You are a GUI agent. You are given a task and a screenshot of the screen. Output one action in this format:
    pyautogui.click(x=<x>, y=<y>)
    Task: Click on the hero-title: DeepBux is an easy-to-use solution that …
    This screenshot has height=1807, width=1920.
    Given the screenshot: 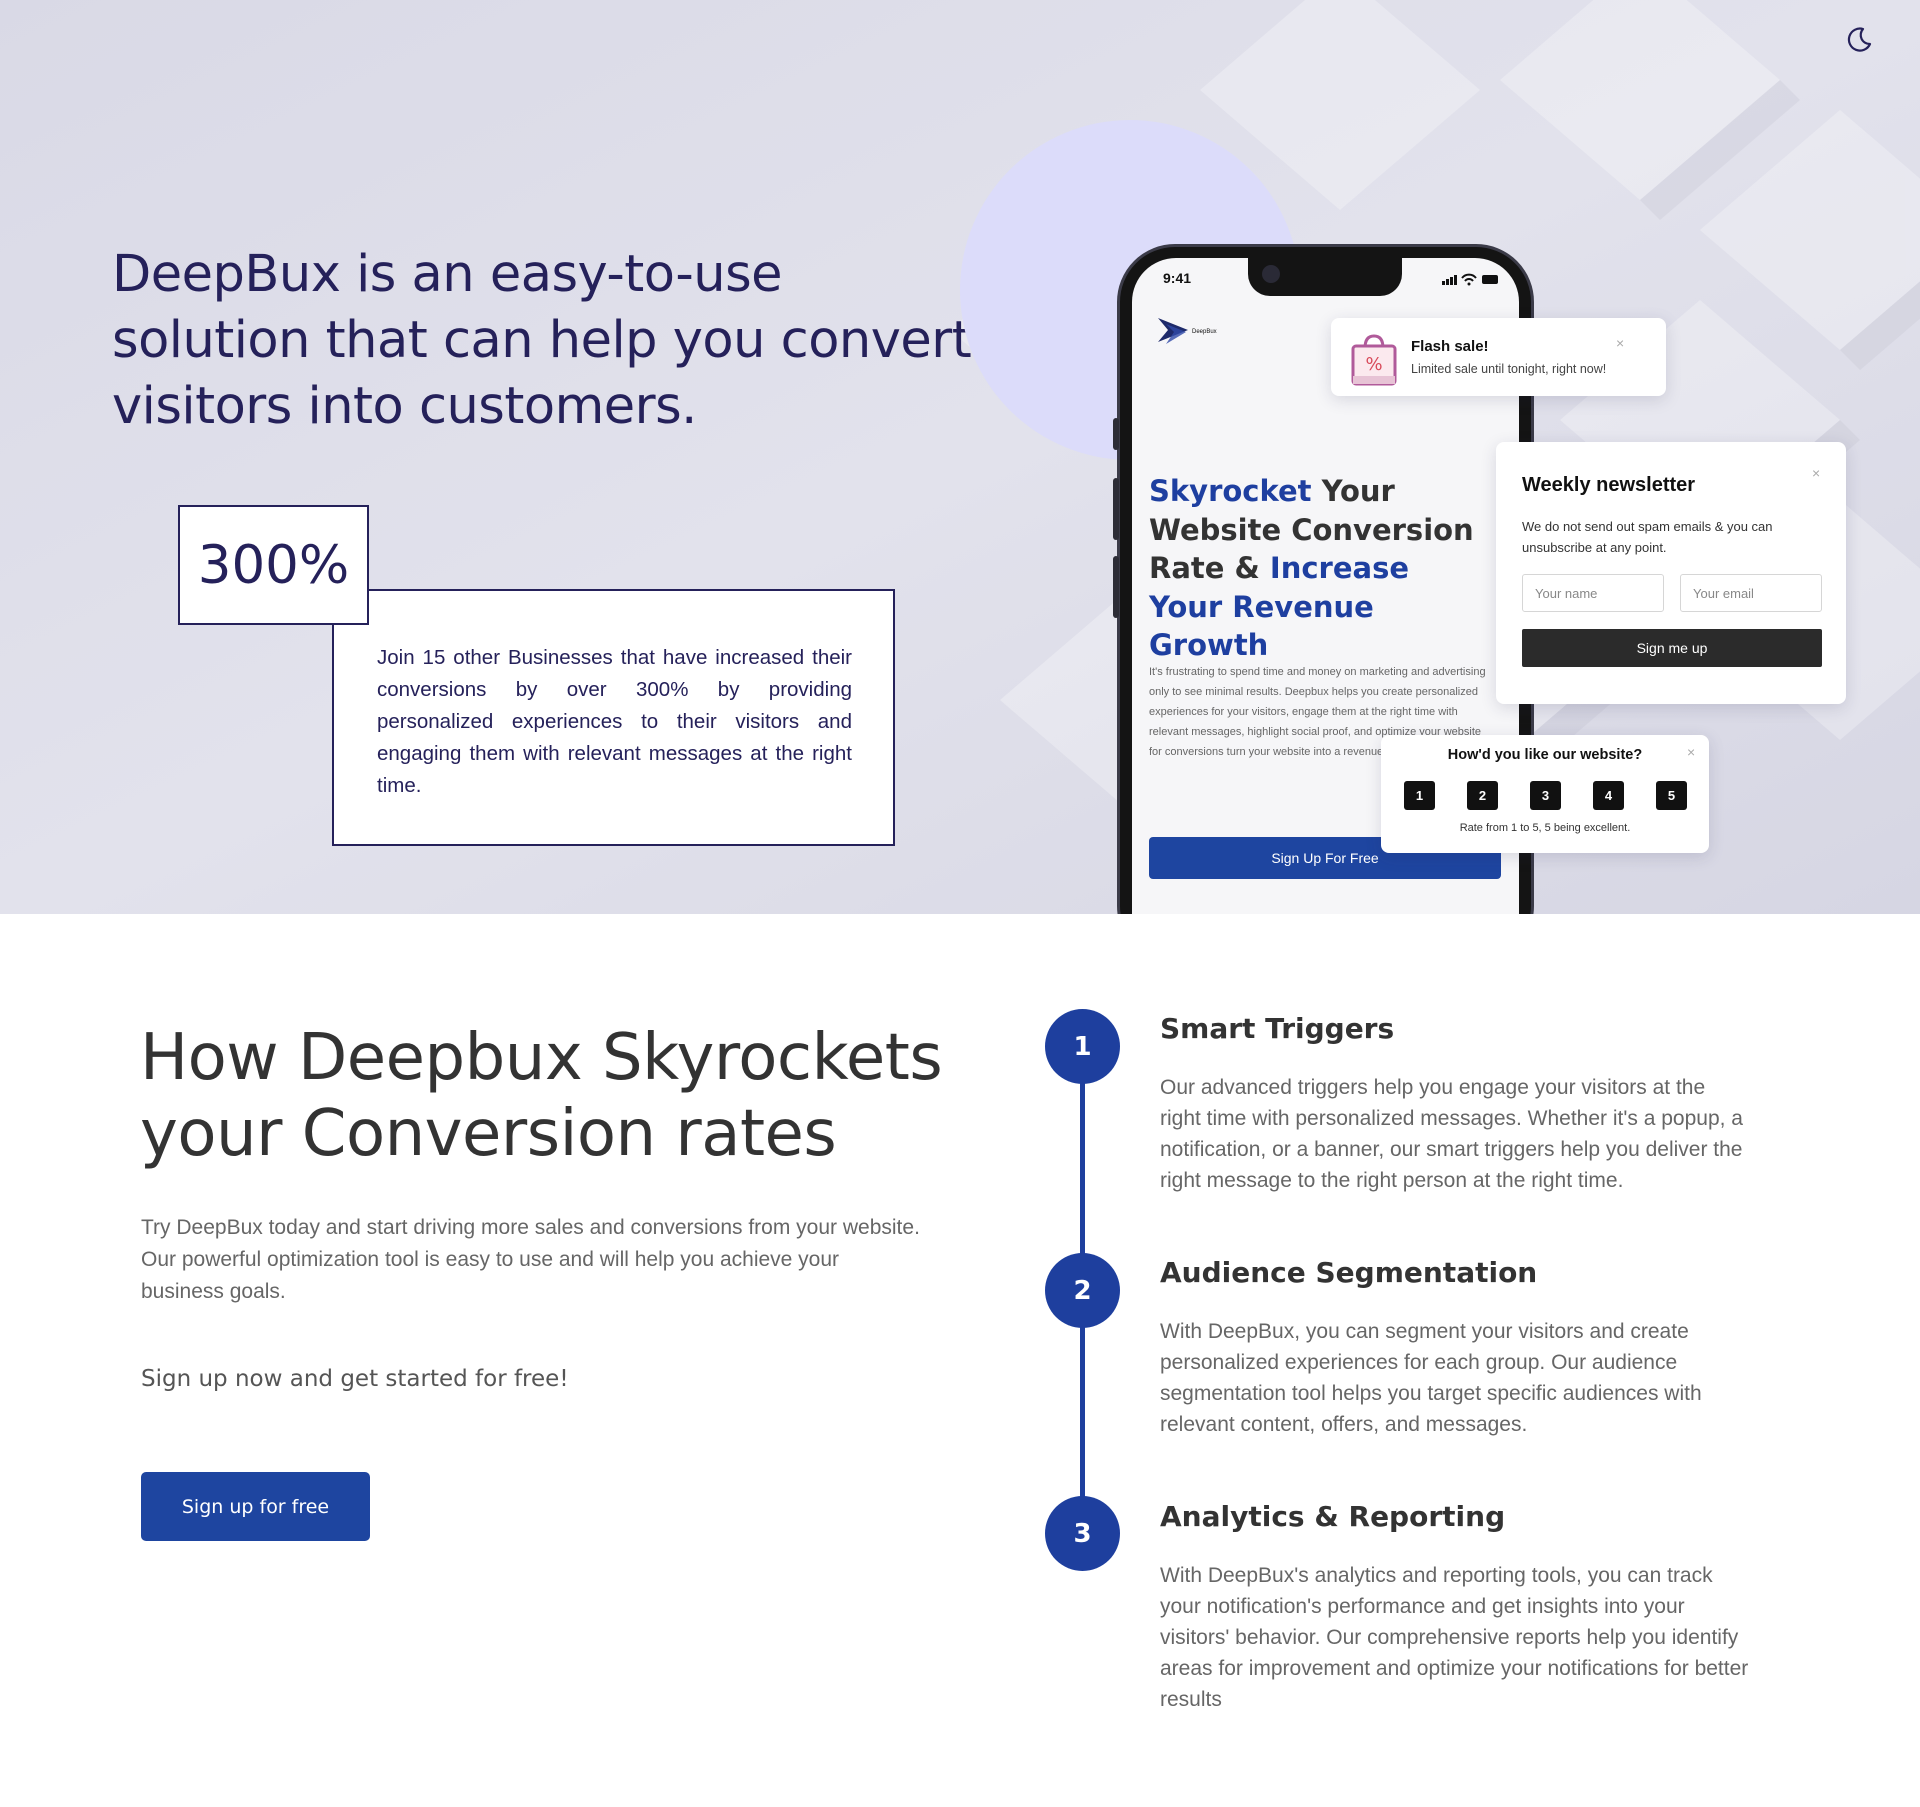 What is the action you would take?
    pyautogui.click(x=542, y=340)
    